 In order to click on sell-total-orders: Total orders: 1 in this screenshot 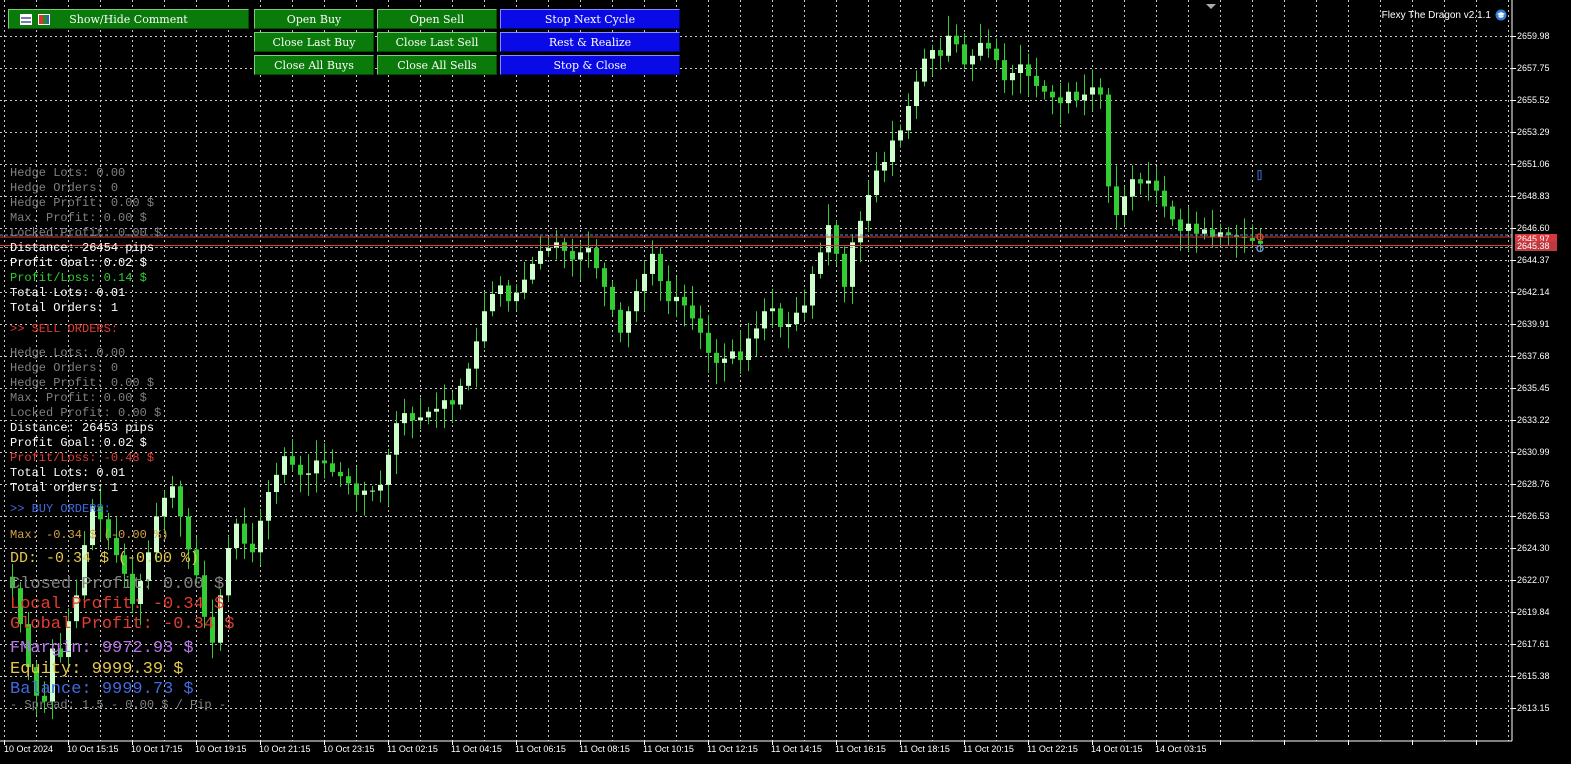, I will do `click(64, 488)`.